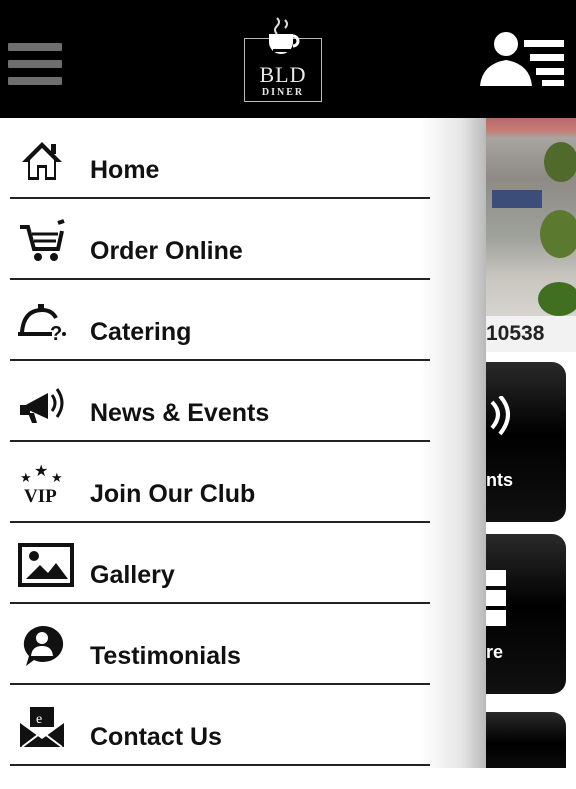 This screenshot has height=789, width=576. I want to click on menu-item-contact-us: e Contact Us, so click(220, 725).